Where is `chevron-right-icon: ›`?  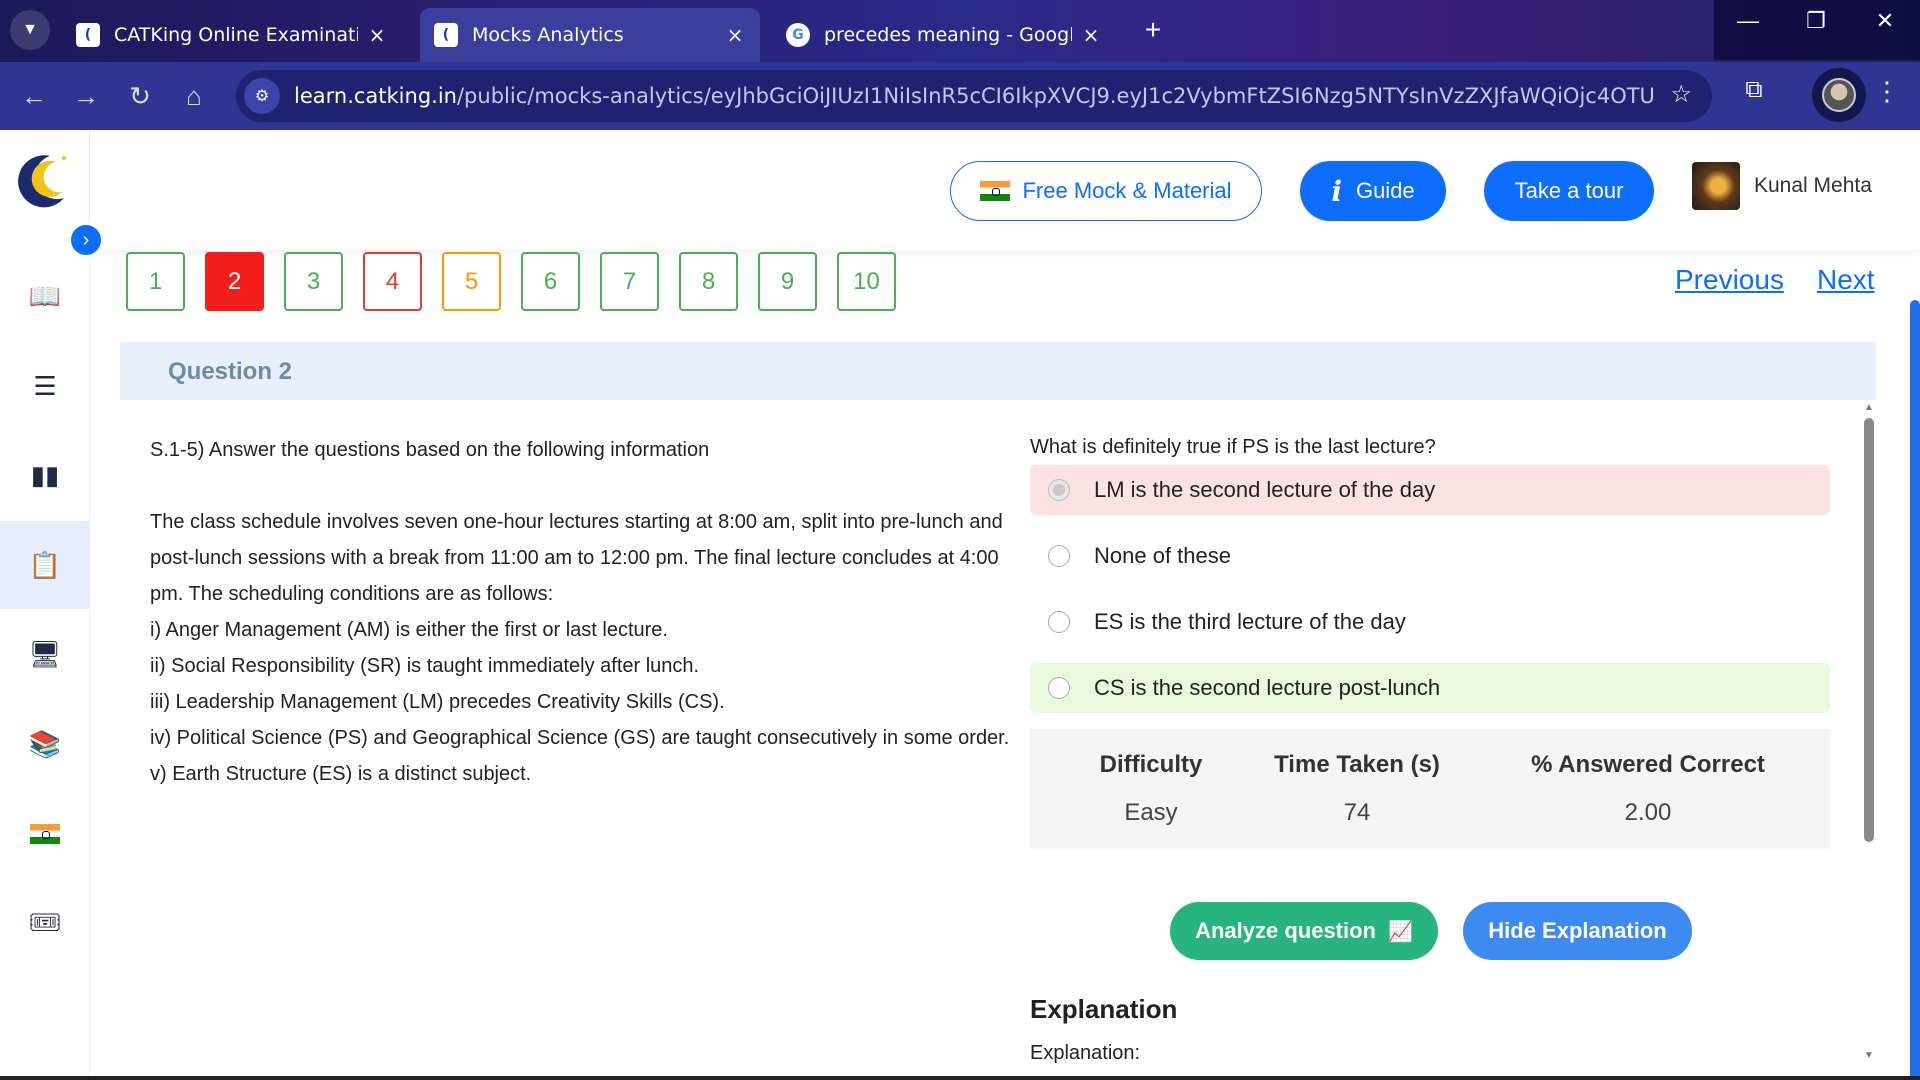 chevron-right-icon: › is located at coordinates (86, 239).